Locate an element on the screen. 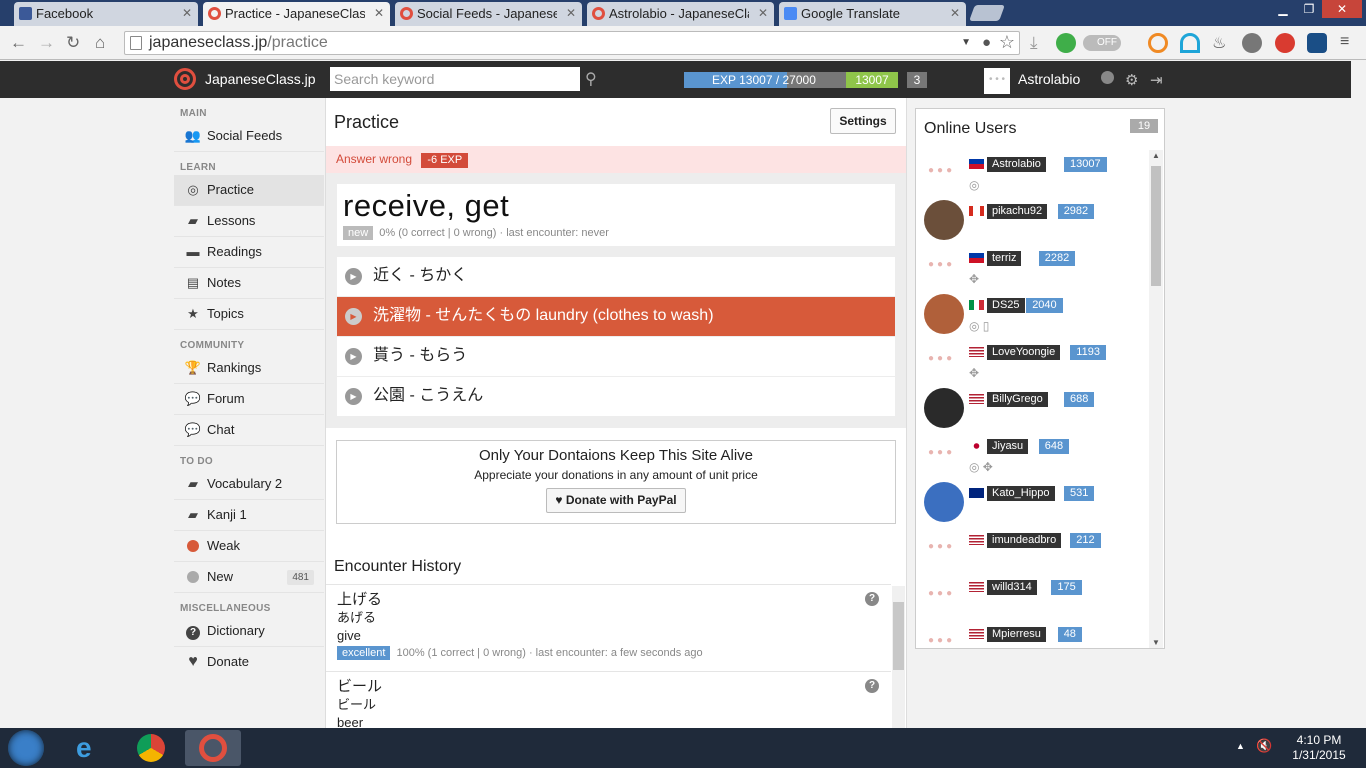 This screenshot has height=768, width=1366. tab-google-translate: Google Translate ✕ is located at coordinates (872, 14).